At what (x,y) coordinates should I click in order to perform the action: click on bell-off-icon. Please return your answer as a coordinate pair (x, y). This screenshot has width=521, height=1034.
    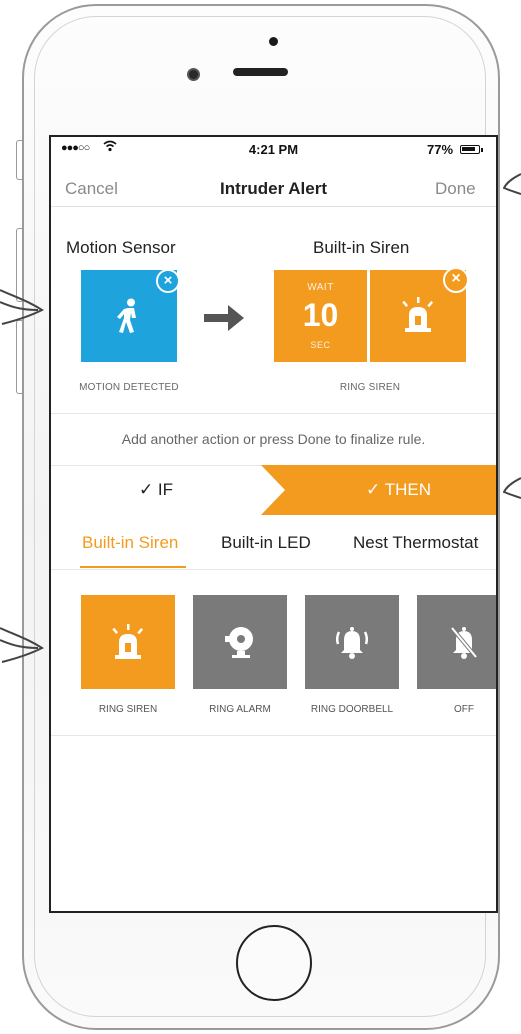
    Looking at the image, I should click on (464, 642).